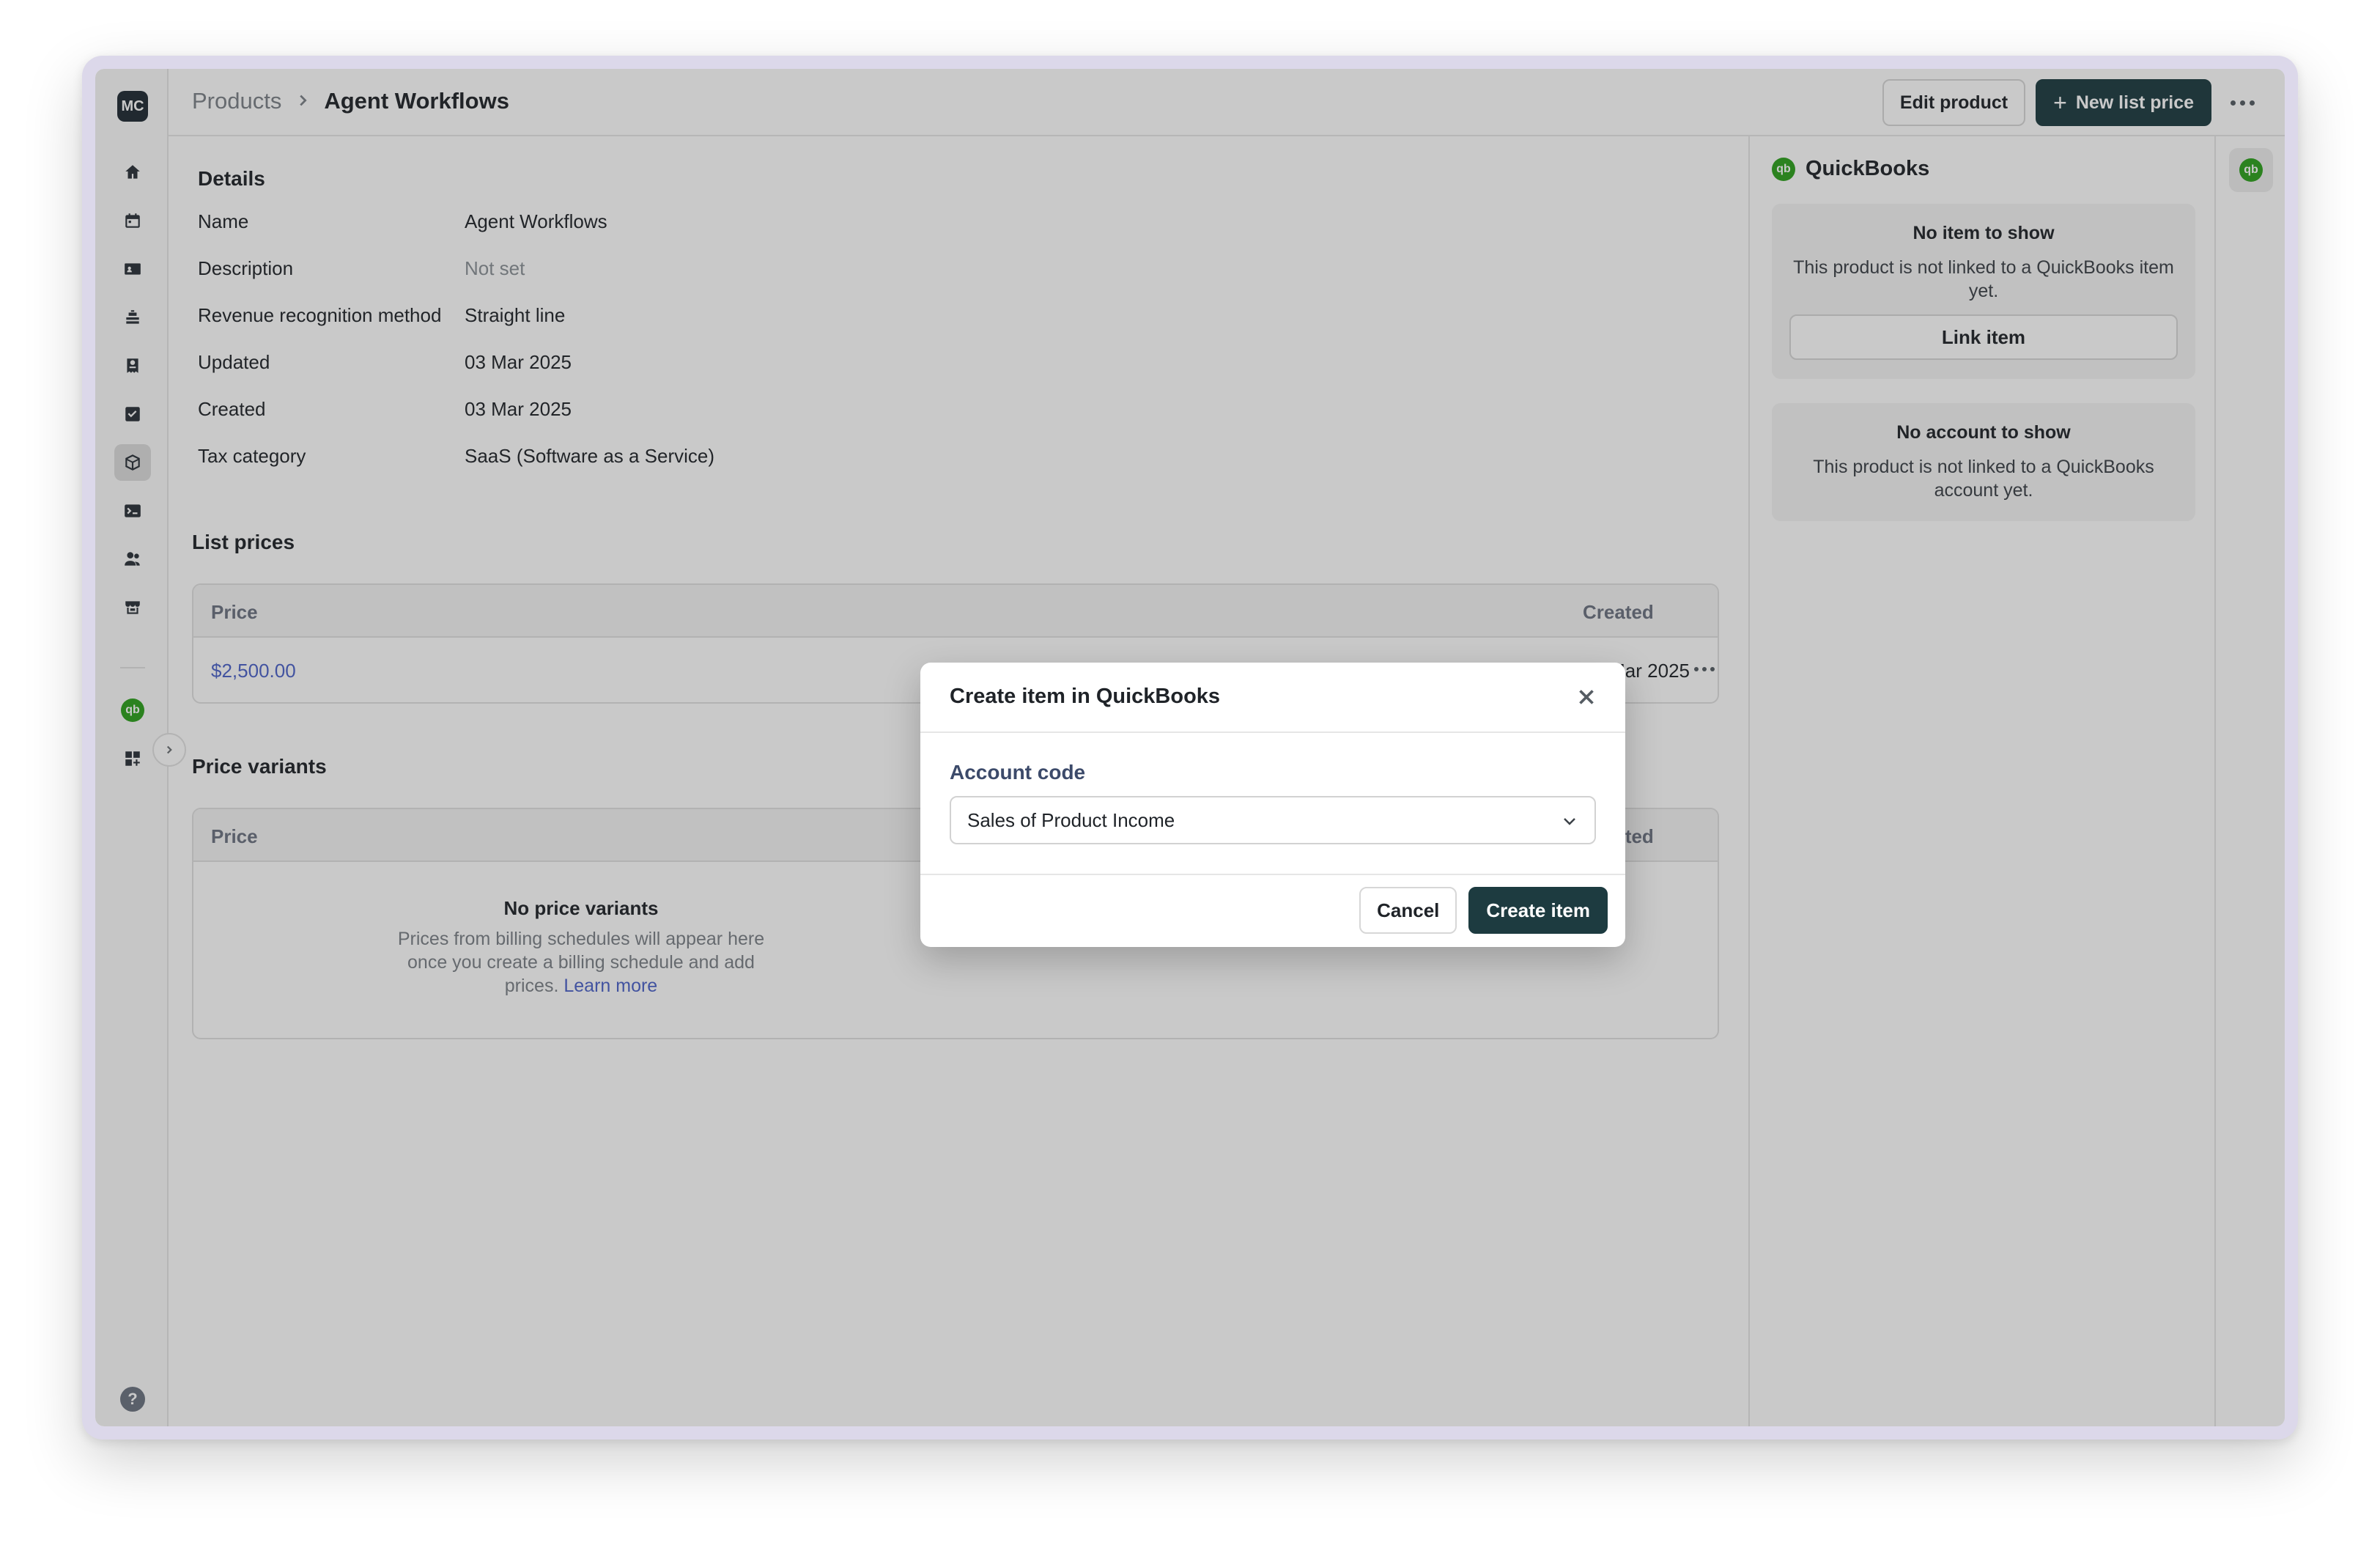 The height and width of the screenshot is (1548, 2380). I want to click on cancel-button: Cancel, so click(1408, 910).